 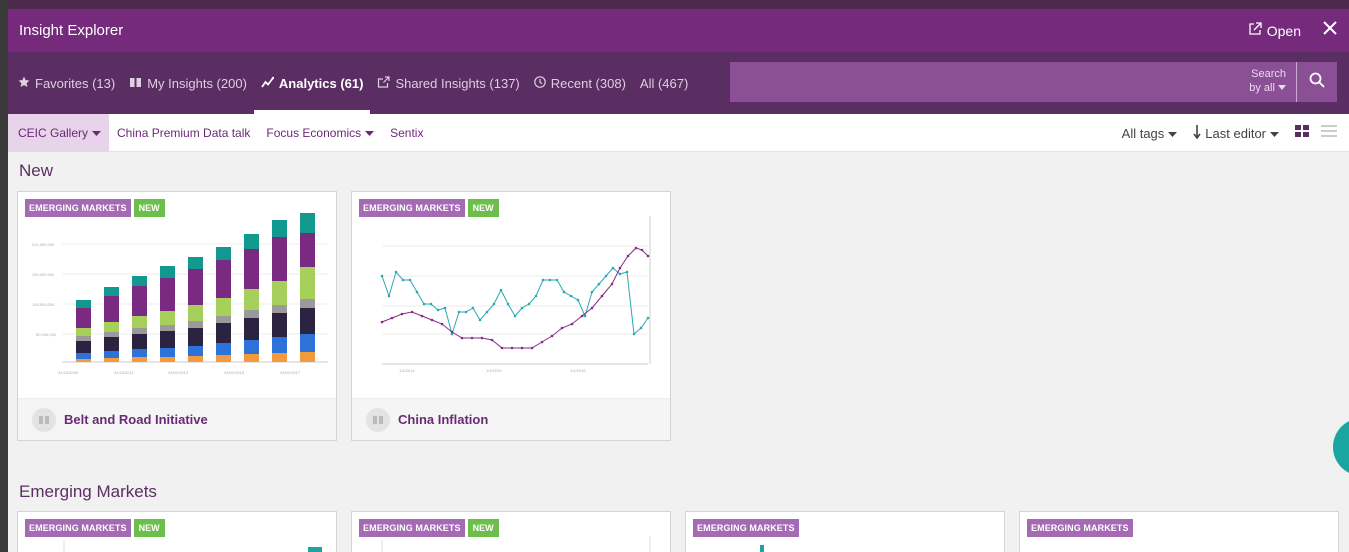 What do you see at coordinates (65, 83) in the screenshot?
I see `tab-favorites: Favorites (13)` at bounding box center [65, 83].